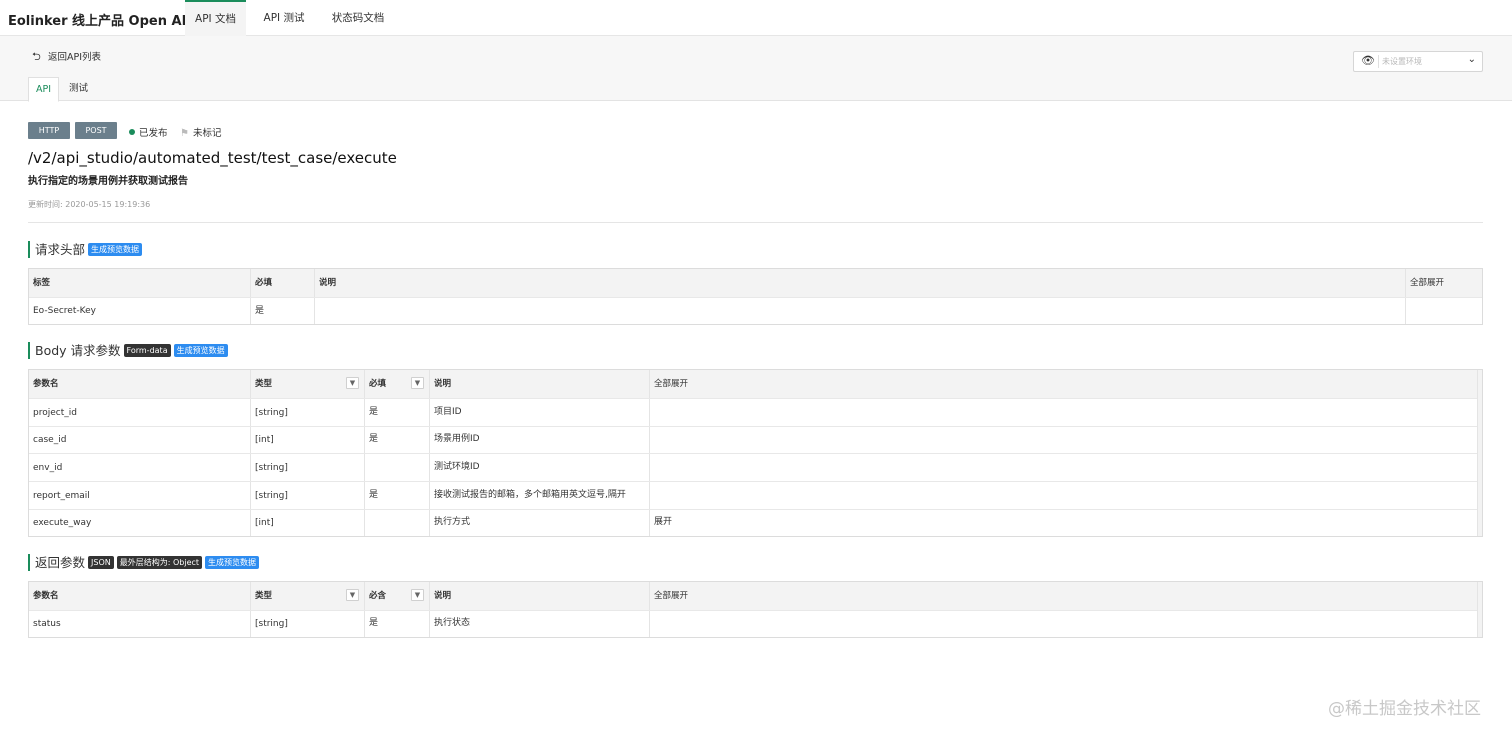 The width and height of the screenshot is (1512, 737). Describe the element at coordinates (207, 133) in the screenshot. I see `mark-status-label: 未标记` at that location.